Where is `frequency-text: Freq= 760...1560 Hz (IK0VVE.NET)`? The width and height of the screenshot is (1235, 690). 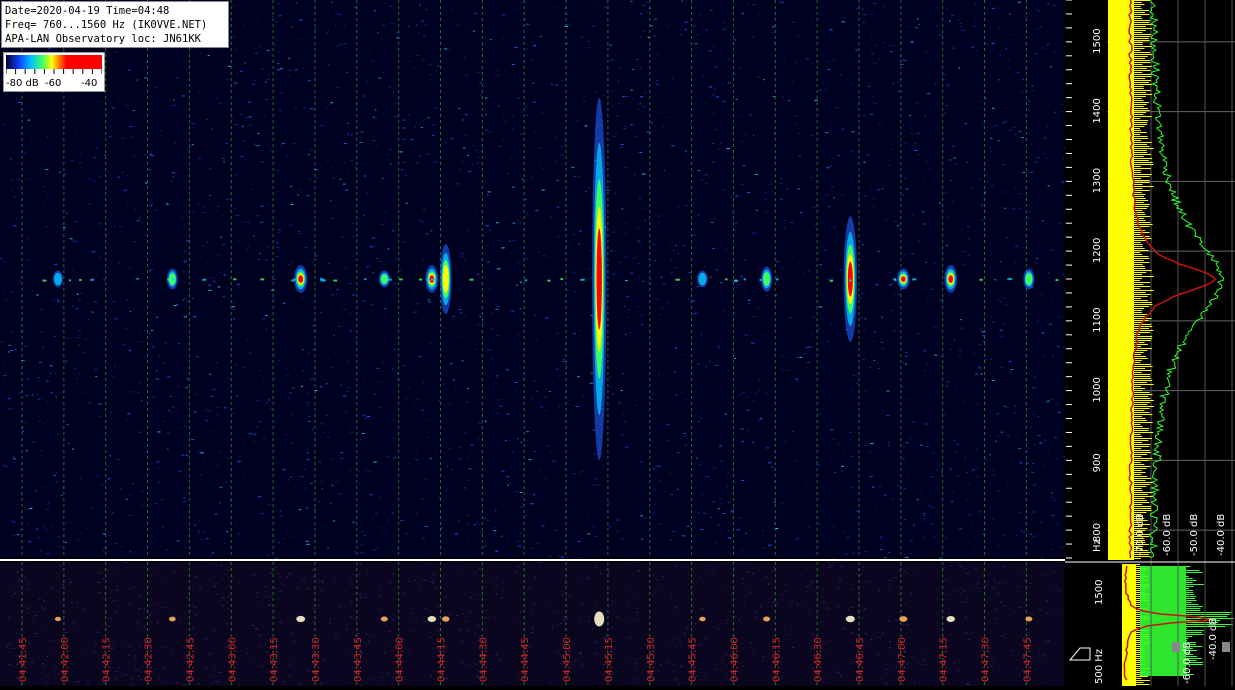
frequency-text: Freq= 760...1560 Hz (IK0VVE.NET) is located at coordinates (115, 25).